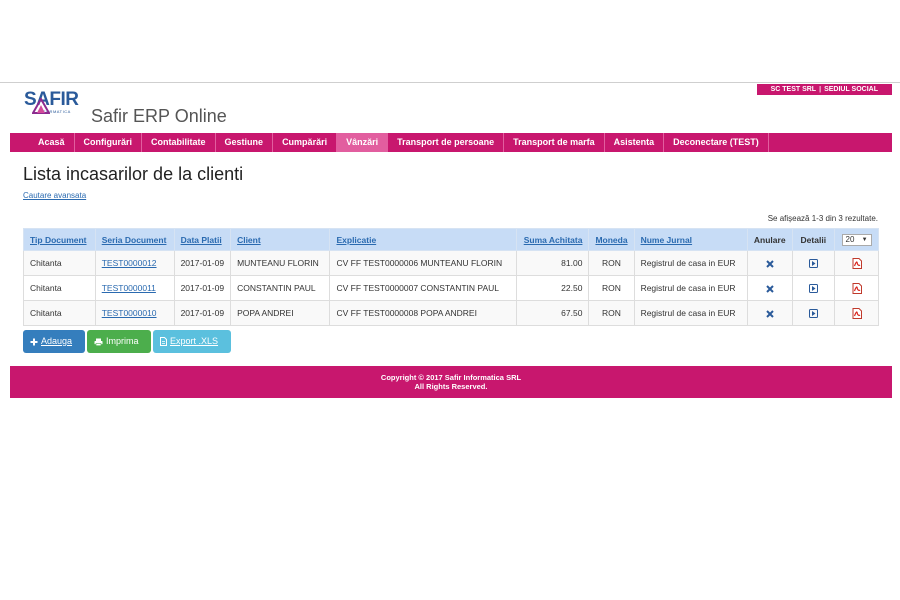 The width and height of the screenshot is (900, 600). Describe the element at coordinates (423, 288) in the screenshot. I see `cell-explicatie: CV FF TEST0000007 CONSTANTIN PAUL` at that location.